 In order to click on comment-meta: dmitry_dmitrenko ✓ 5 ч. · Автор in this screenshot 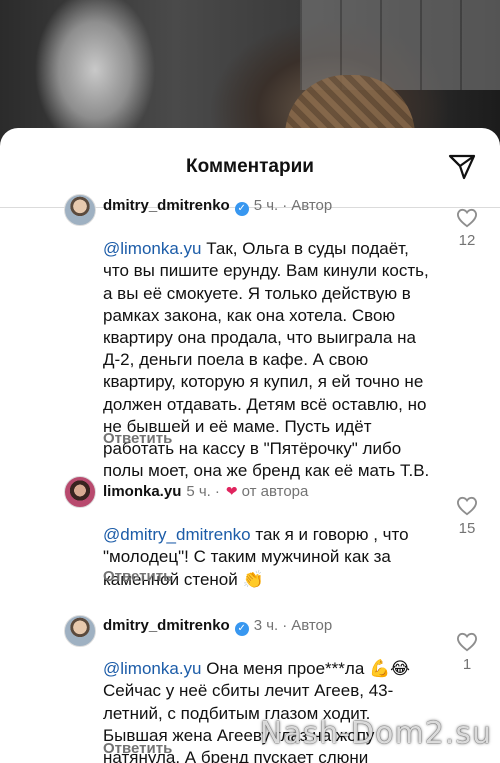, I will do `click(217, 206)`.